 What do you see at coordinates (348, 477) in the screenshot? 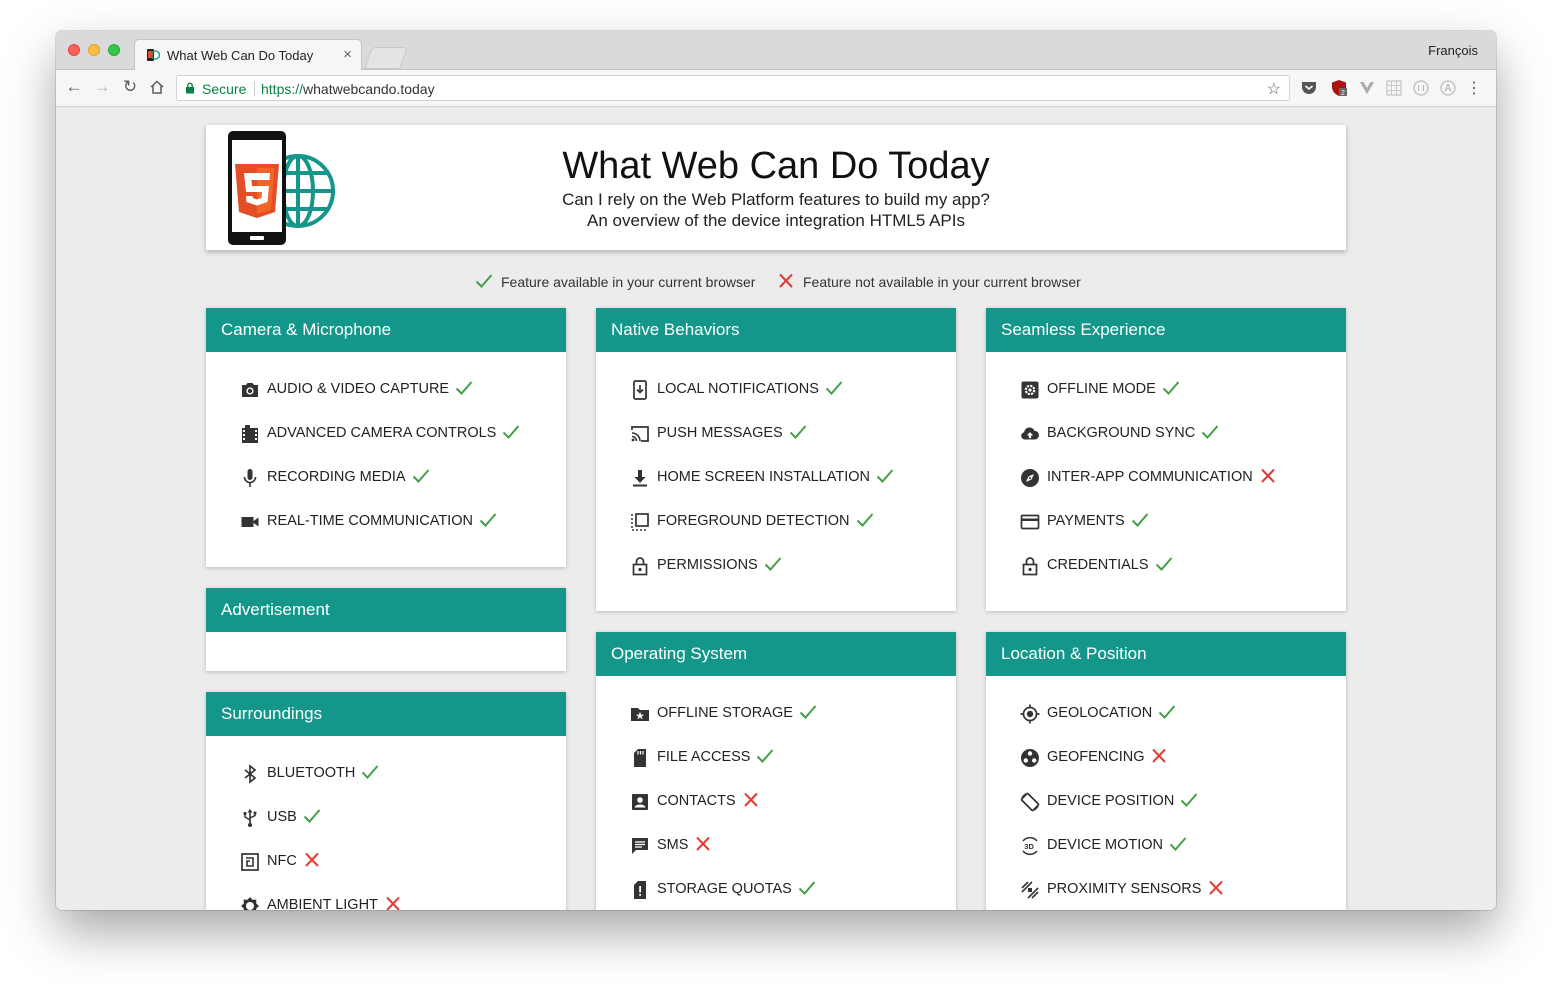
I see `feature-label: RECORDING MEDIA` at bounding box center [348, 477].